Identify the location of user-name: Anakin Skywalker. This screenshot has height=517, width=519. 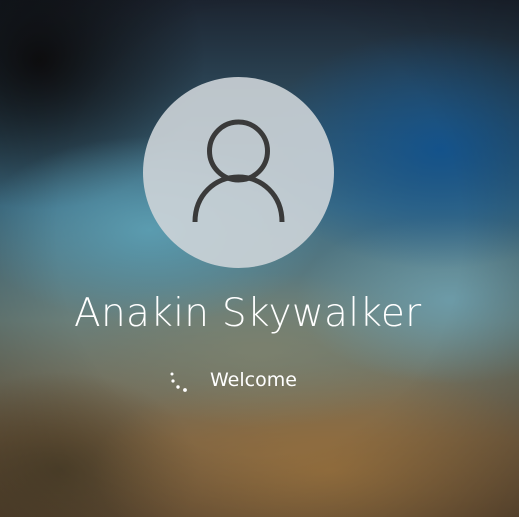
(248, 313).